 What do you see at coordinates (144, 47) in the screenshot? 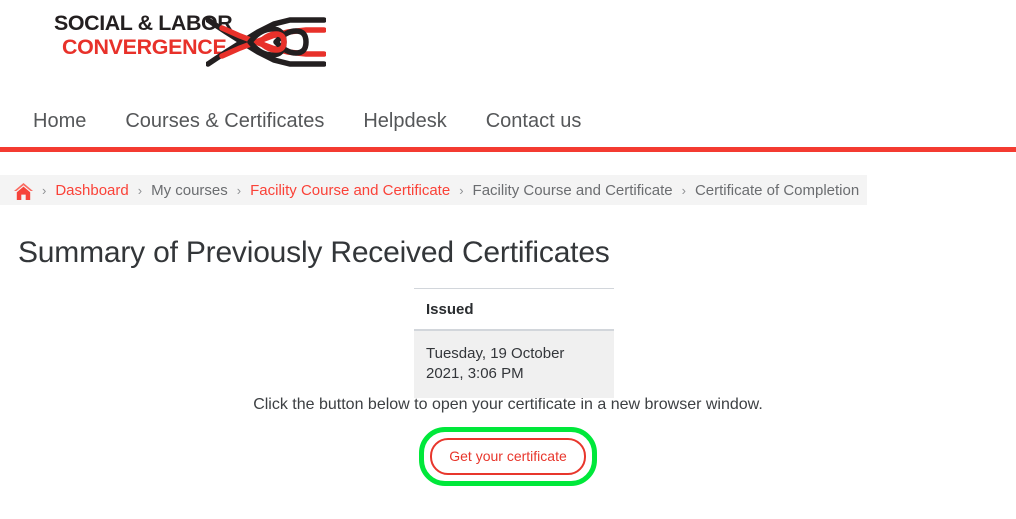
I see `logo-line-2: CONVERGENCE` at bounding box center [144, 47].